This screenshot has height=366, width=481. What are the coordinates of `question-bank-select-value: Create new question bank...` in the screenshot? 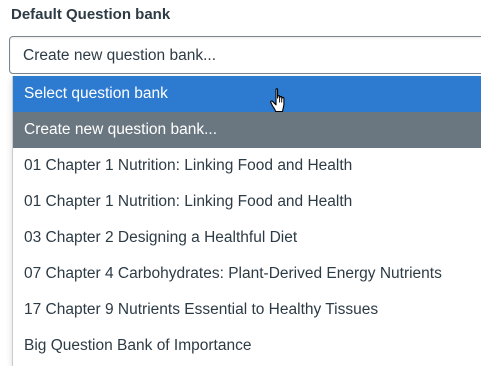 It's located at (120, 55).